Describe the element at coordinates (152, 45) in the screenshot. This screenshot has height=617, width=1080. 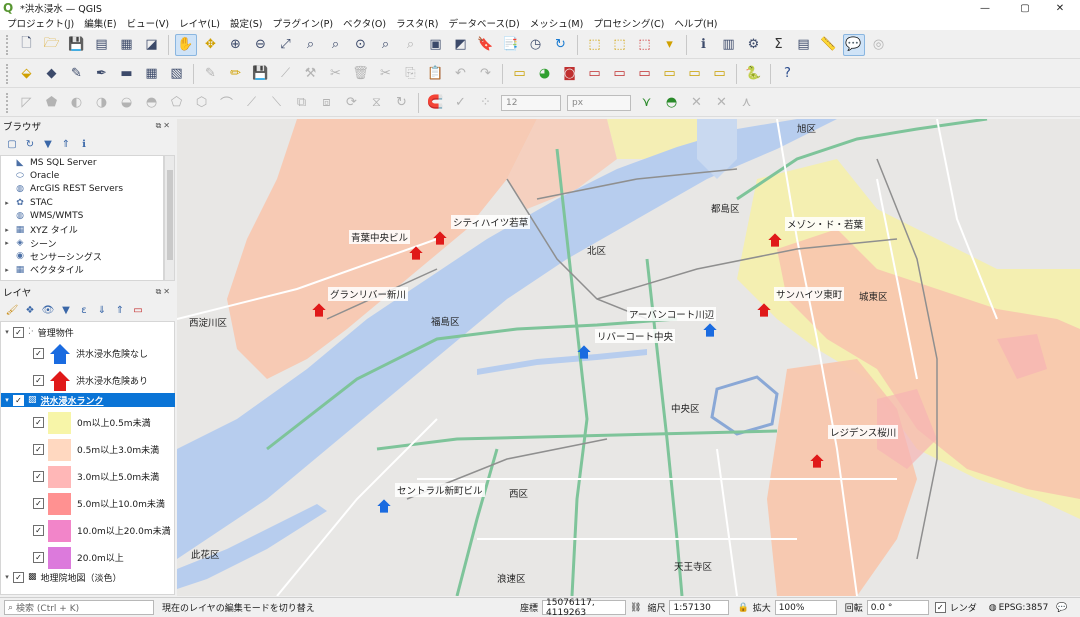
I see `style-manager-icon: ◪` at that location.